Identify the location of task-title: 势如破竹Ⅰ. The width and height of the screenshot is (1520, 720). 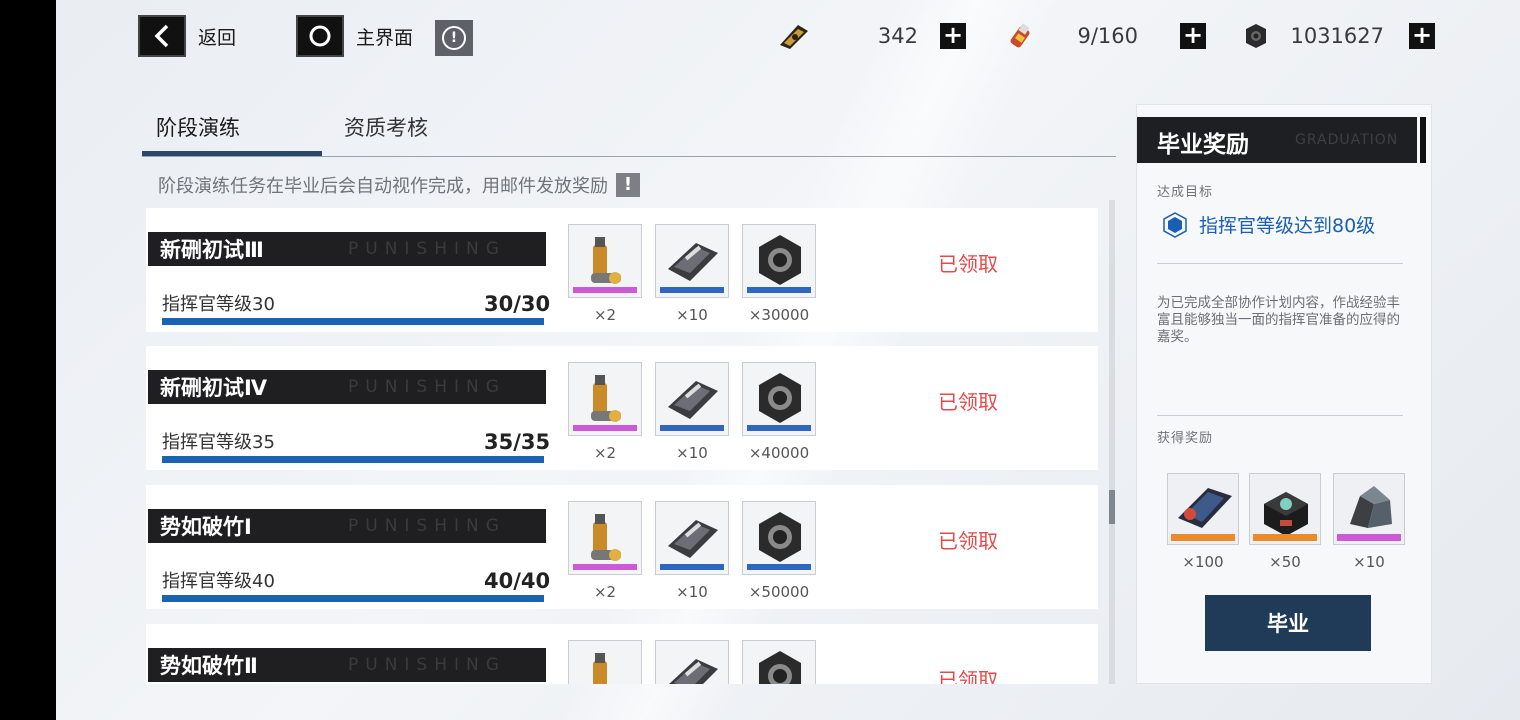
(206, 527).